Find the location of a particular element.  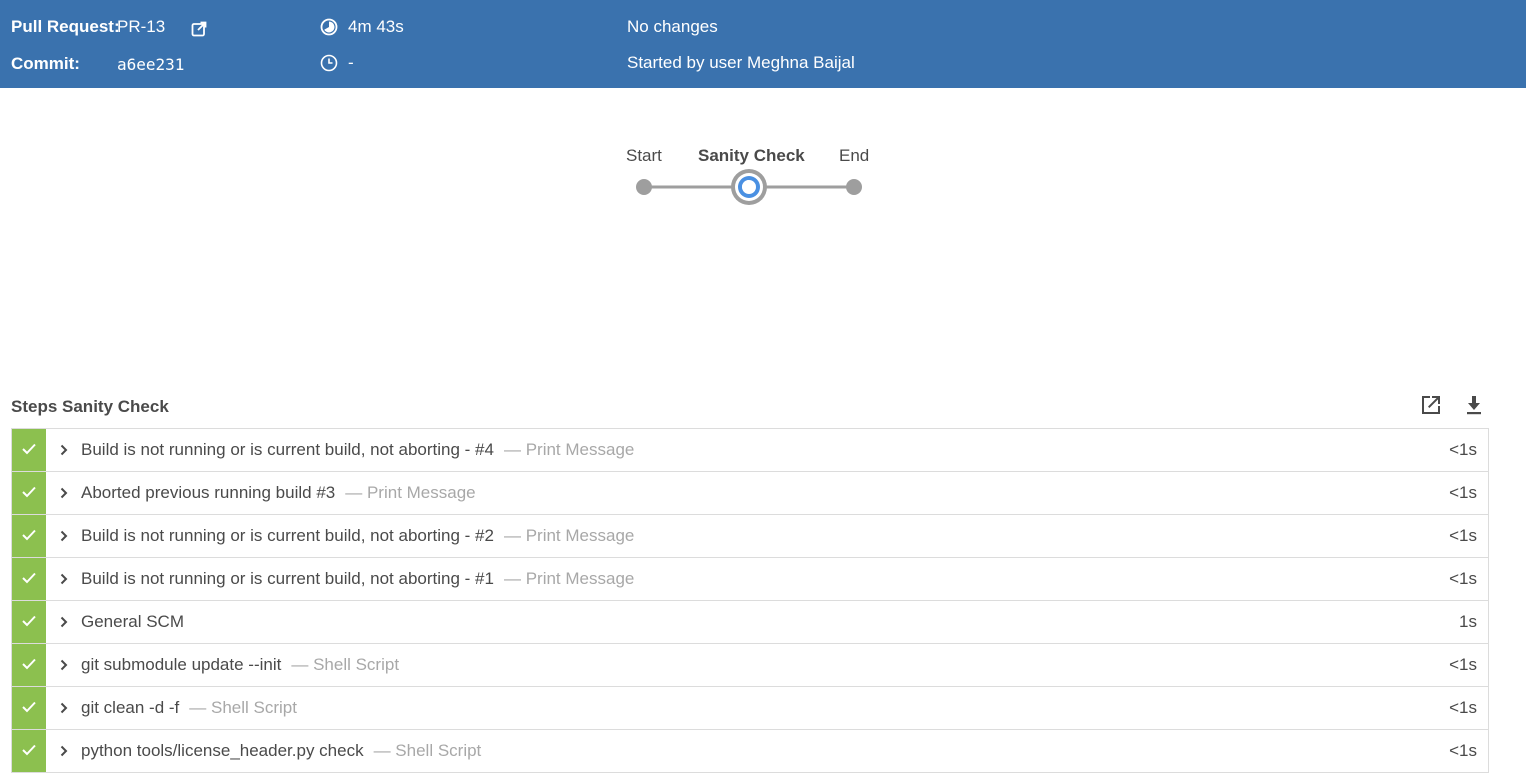

duration-icon is located at coordinates (329, 27).